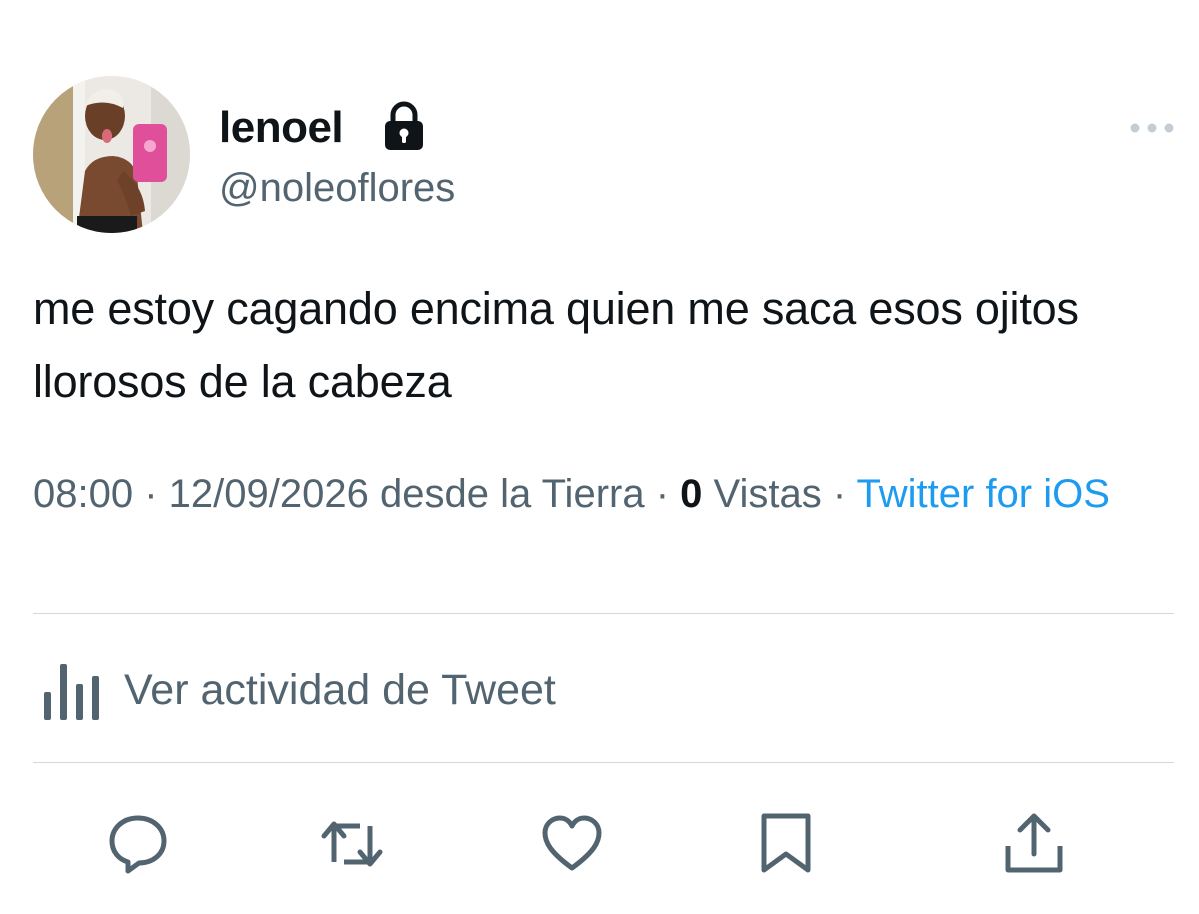 Image resolution: width=1199 pixels, height=914 pixels. Describe the element at coordinates (71, 692) in the screenshot. I see `analytics-icon` at that location.